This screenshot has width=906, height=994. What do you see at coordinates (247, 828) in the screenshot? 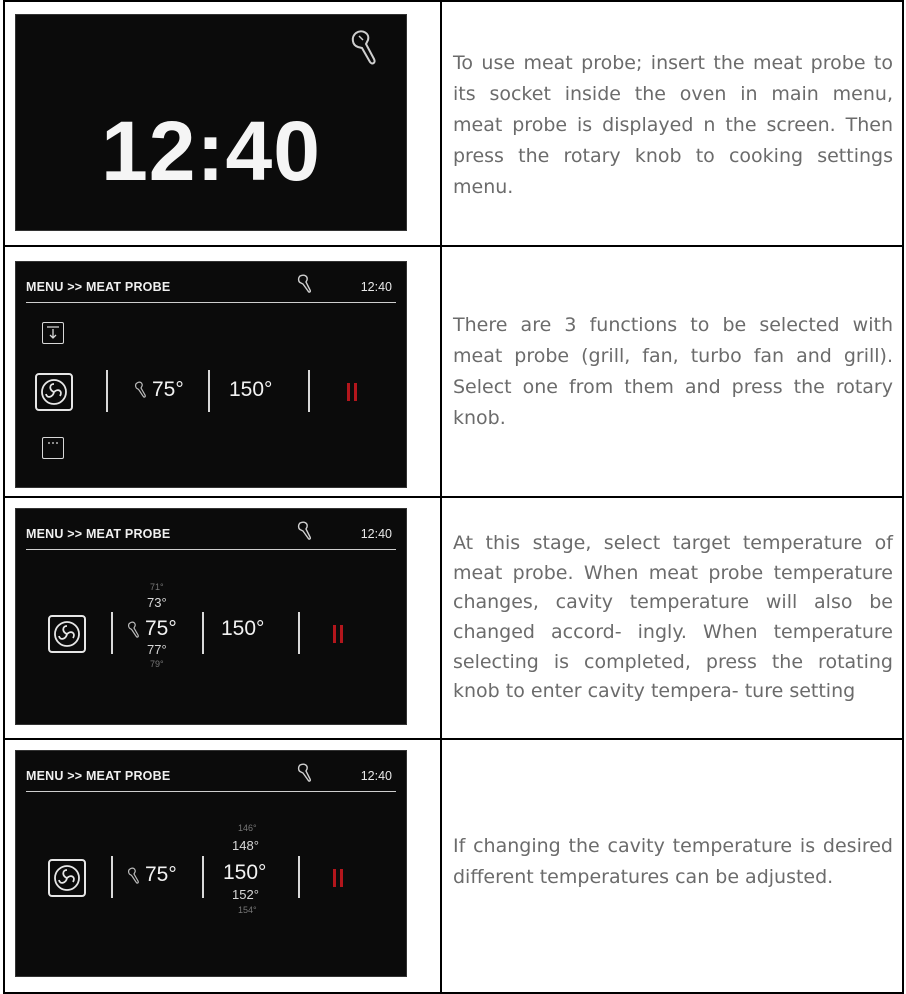
I see `cavity-temp-option: 146°` at bounding box center [247, 828].